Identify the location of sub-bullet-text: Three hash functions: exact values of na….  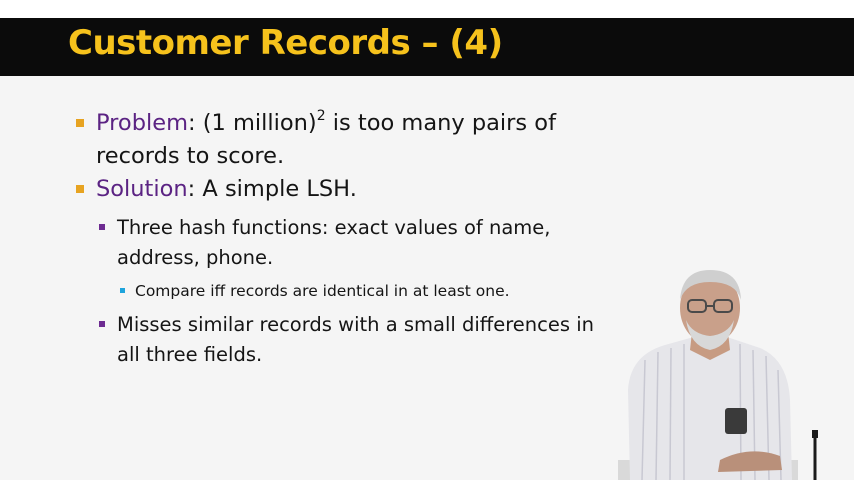
(334, 242).